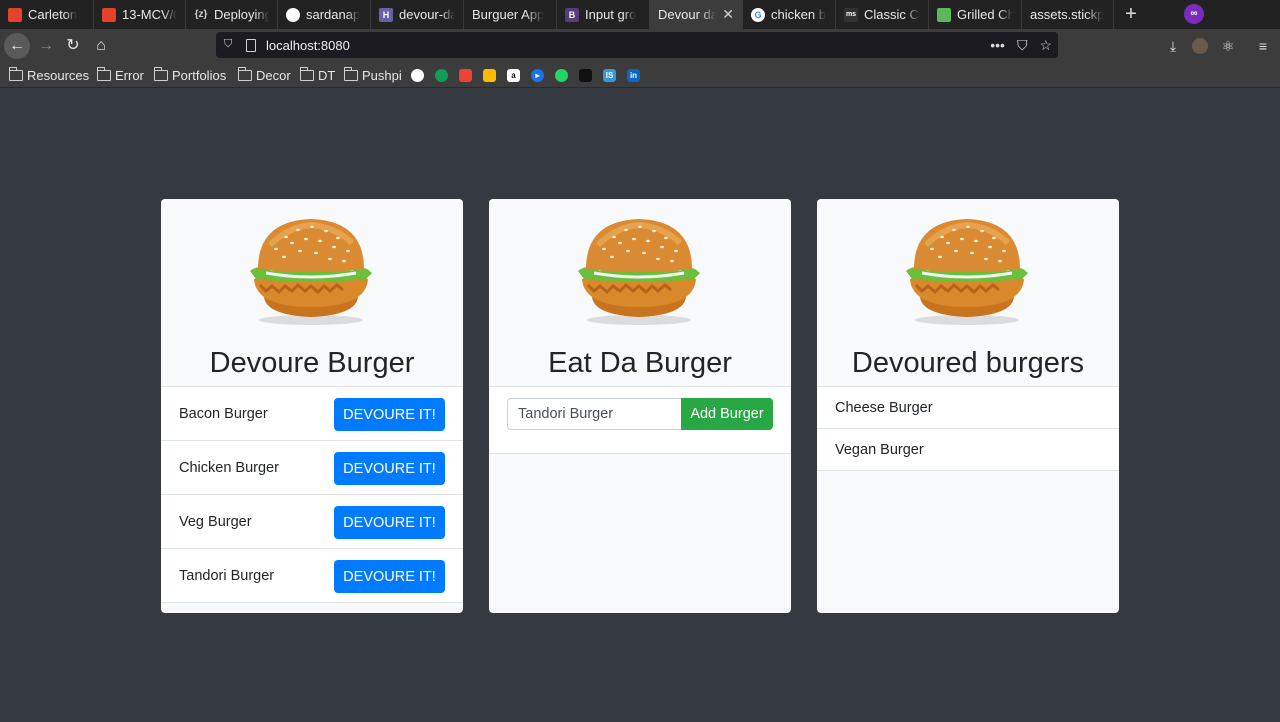 The image size is (1280, 722). I want to click on hangouts-bookmark-icon, so click(441, 75).